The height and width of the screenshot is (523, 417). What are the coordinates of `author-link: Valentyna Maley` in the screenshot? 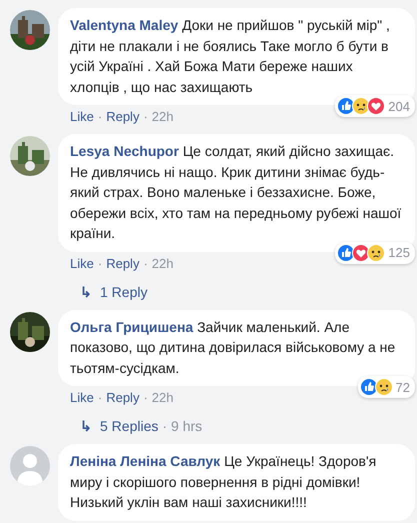 It's located at (124, 25).